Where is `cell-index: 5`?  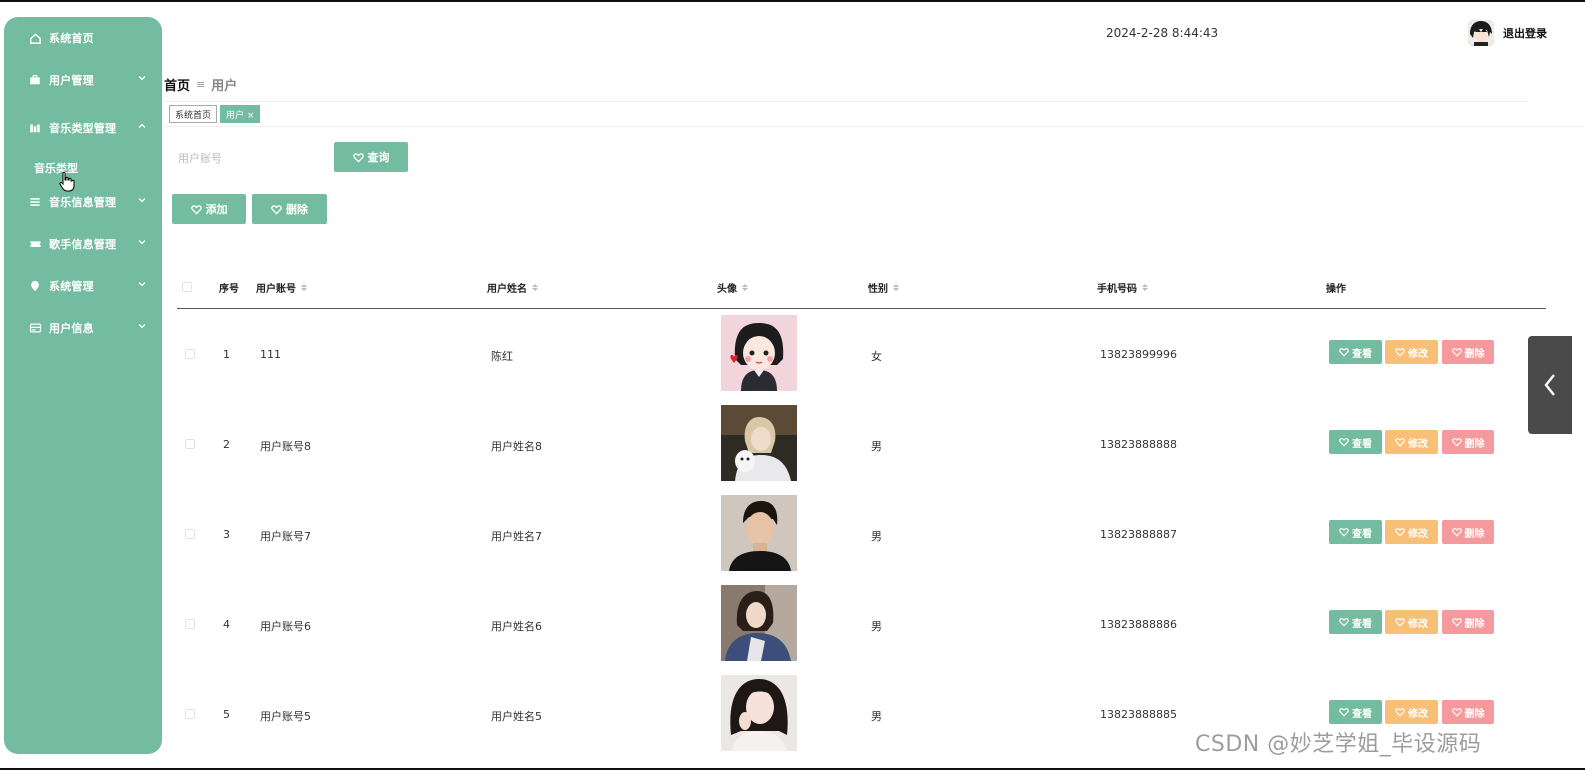
cell-index: 5 is located at coordinates (226, 714).